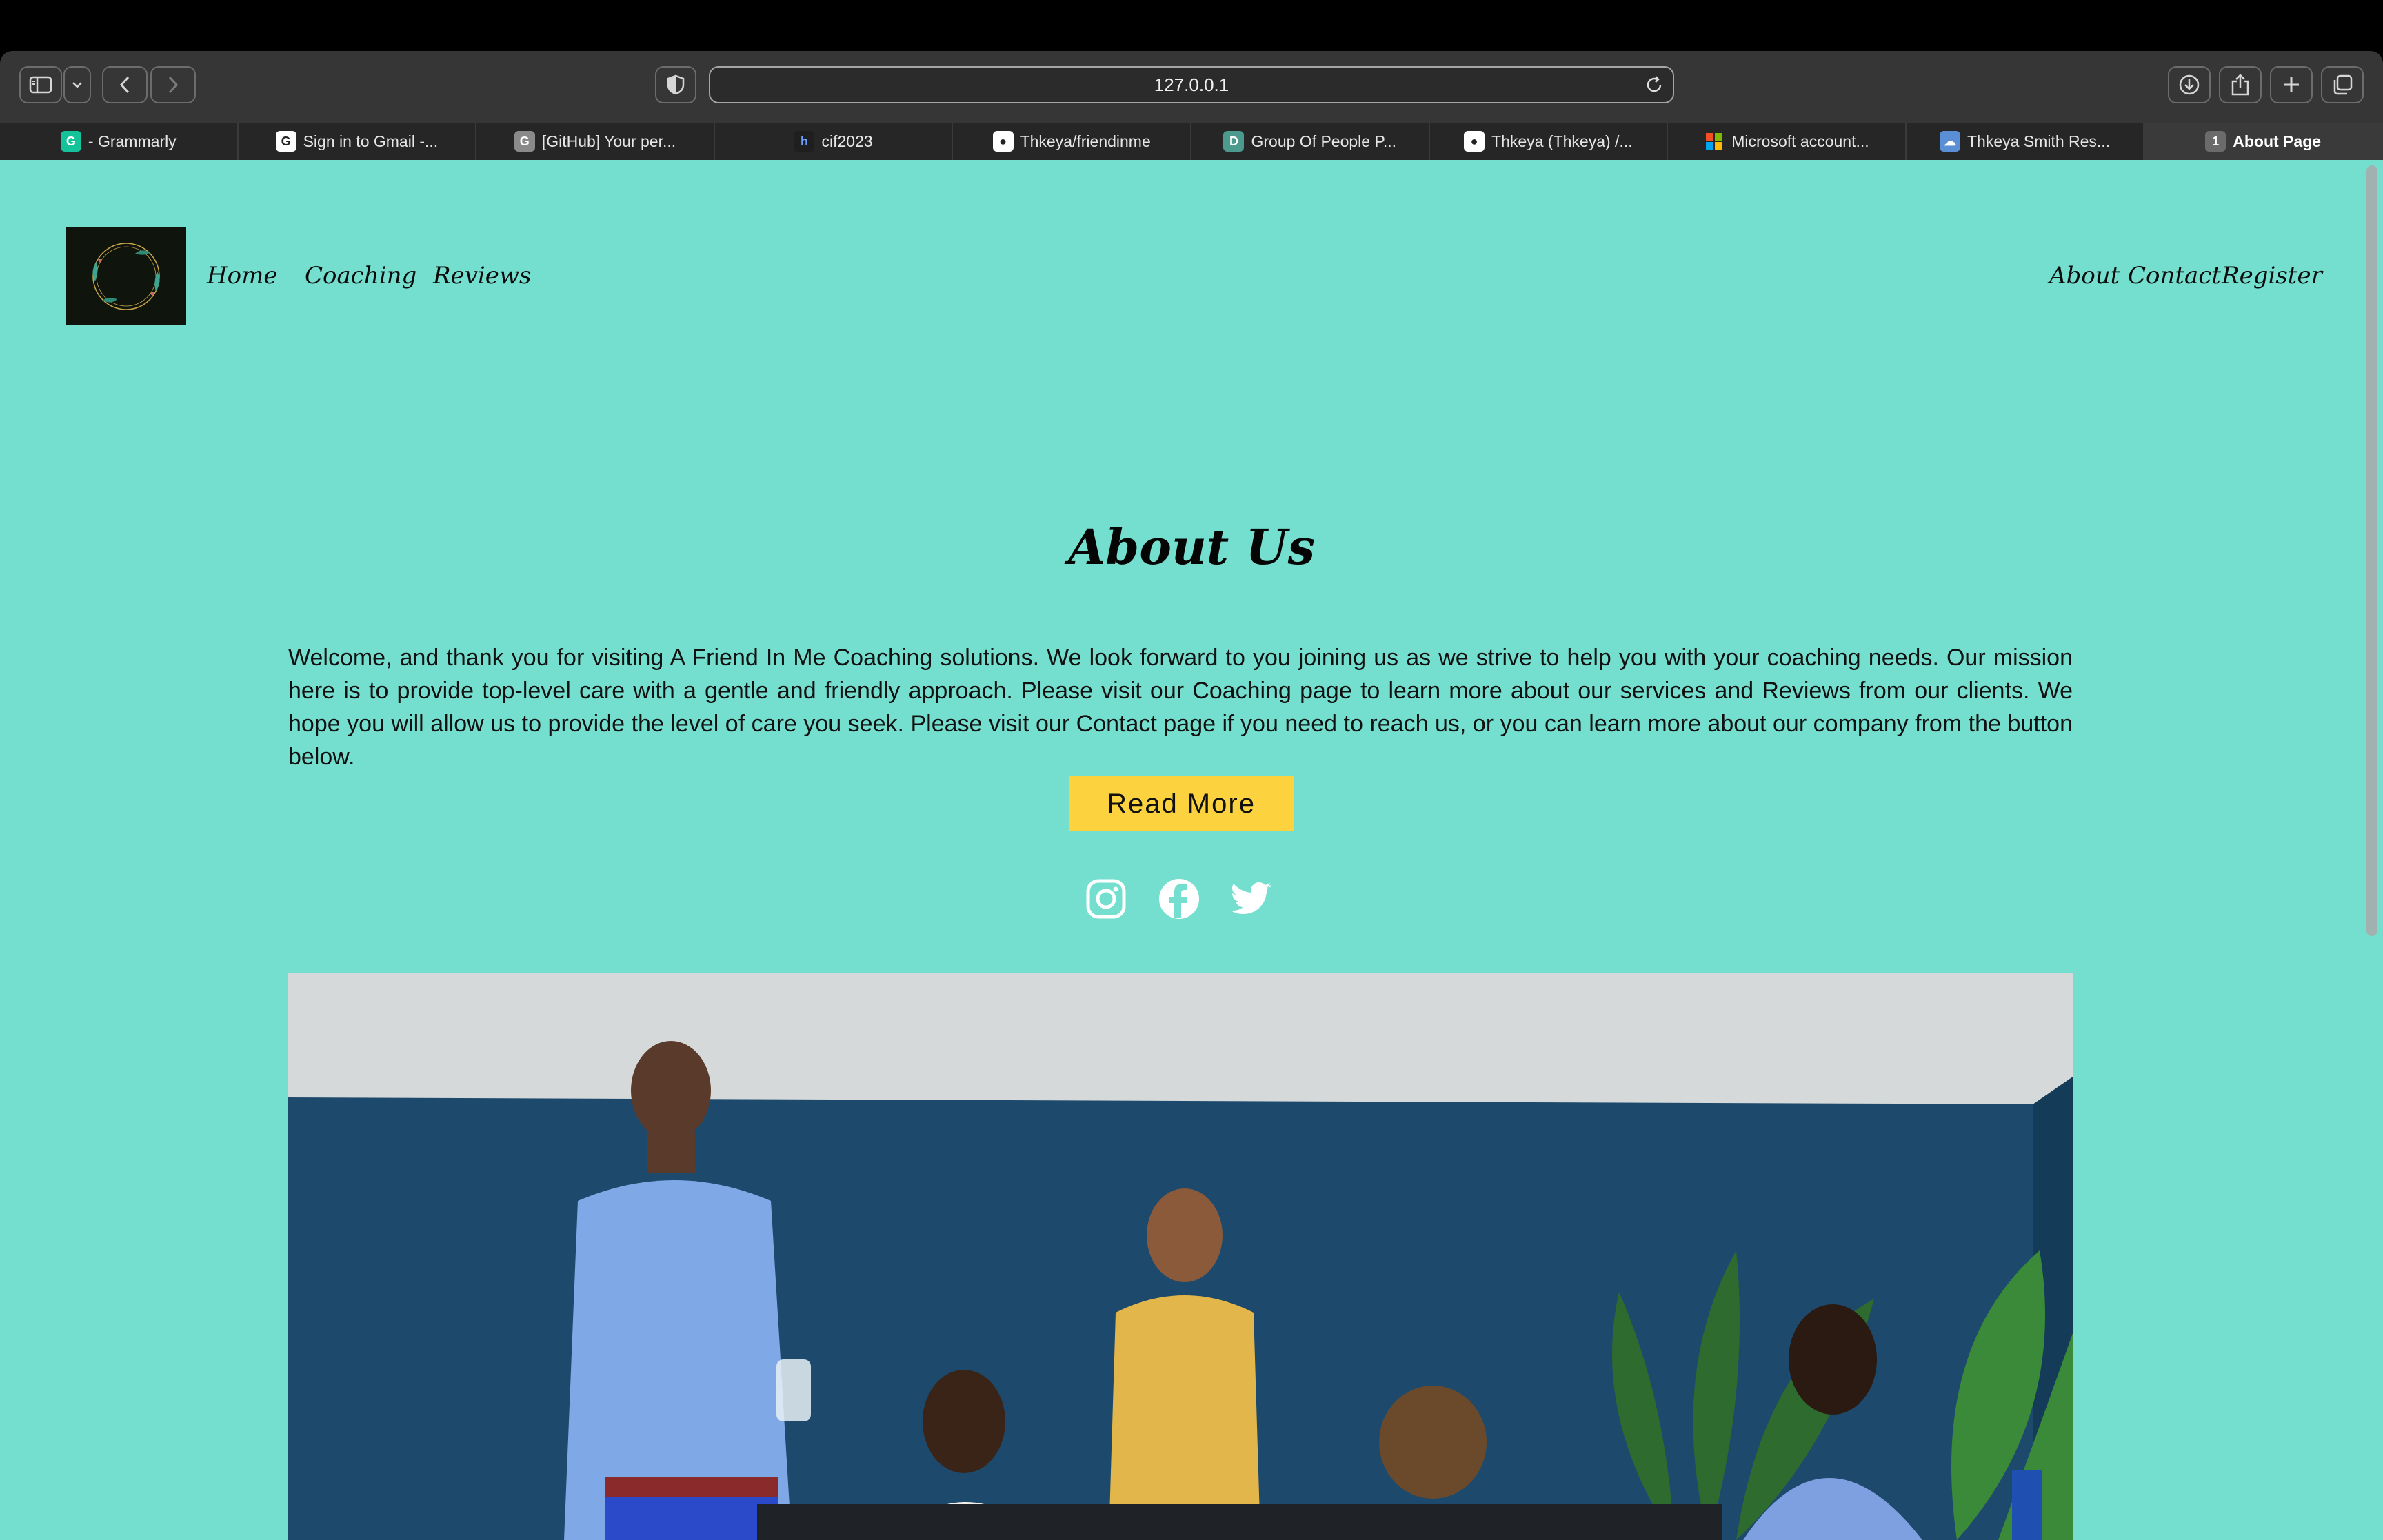 The width and height of the screenshot is (2383, 1540). Describe the element at coordinates (482, 276) in the screenshot. I see `nav-reviews-link: Reviews` at that location.